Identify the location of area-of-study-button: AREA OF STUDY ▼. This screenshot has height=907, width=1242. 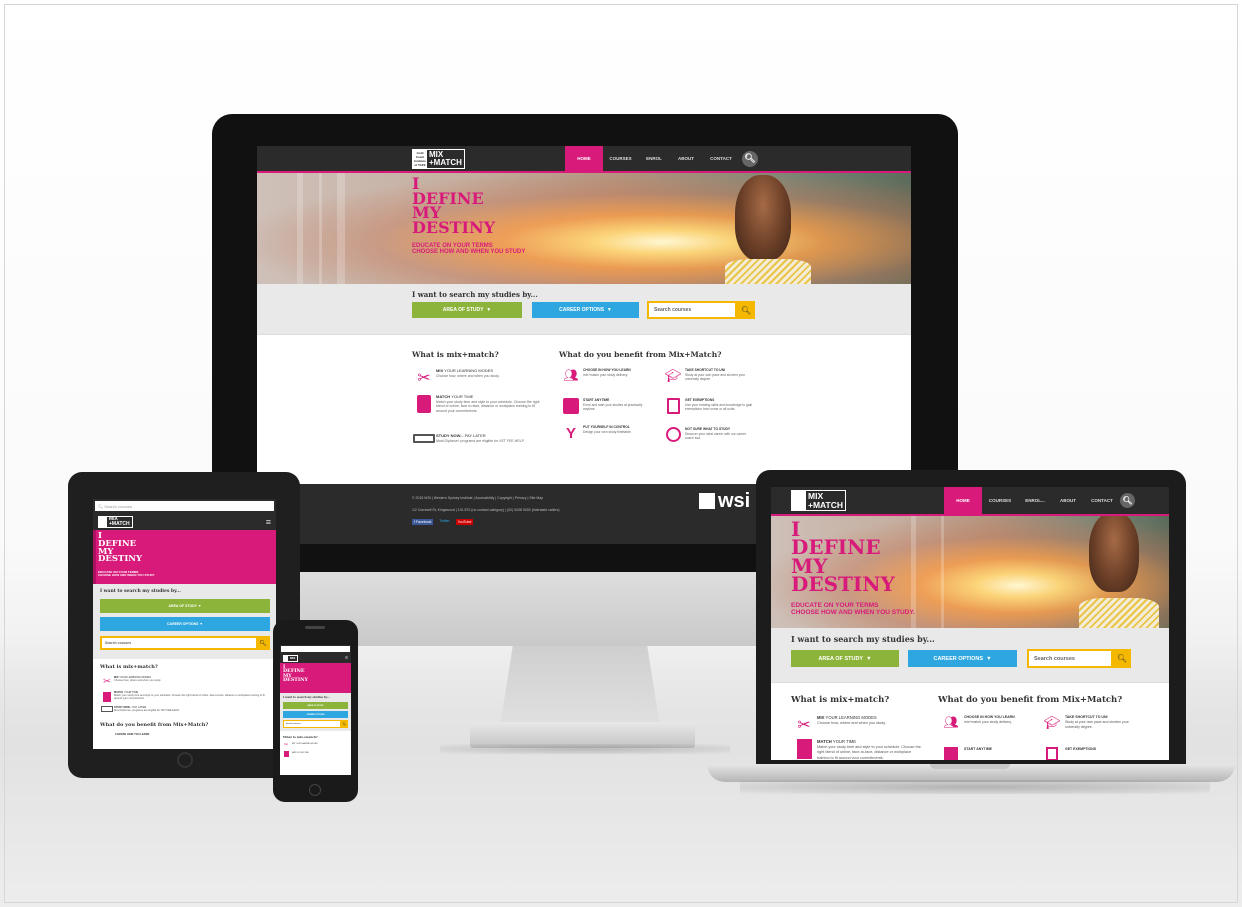
(467, 310).